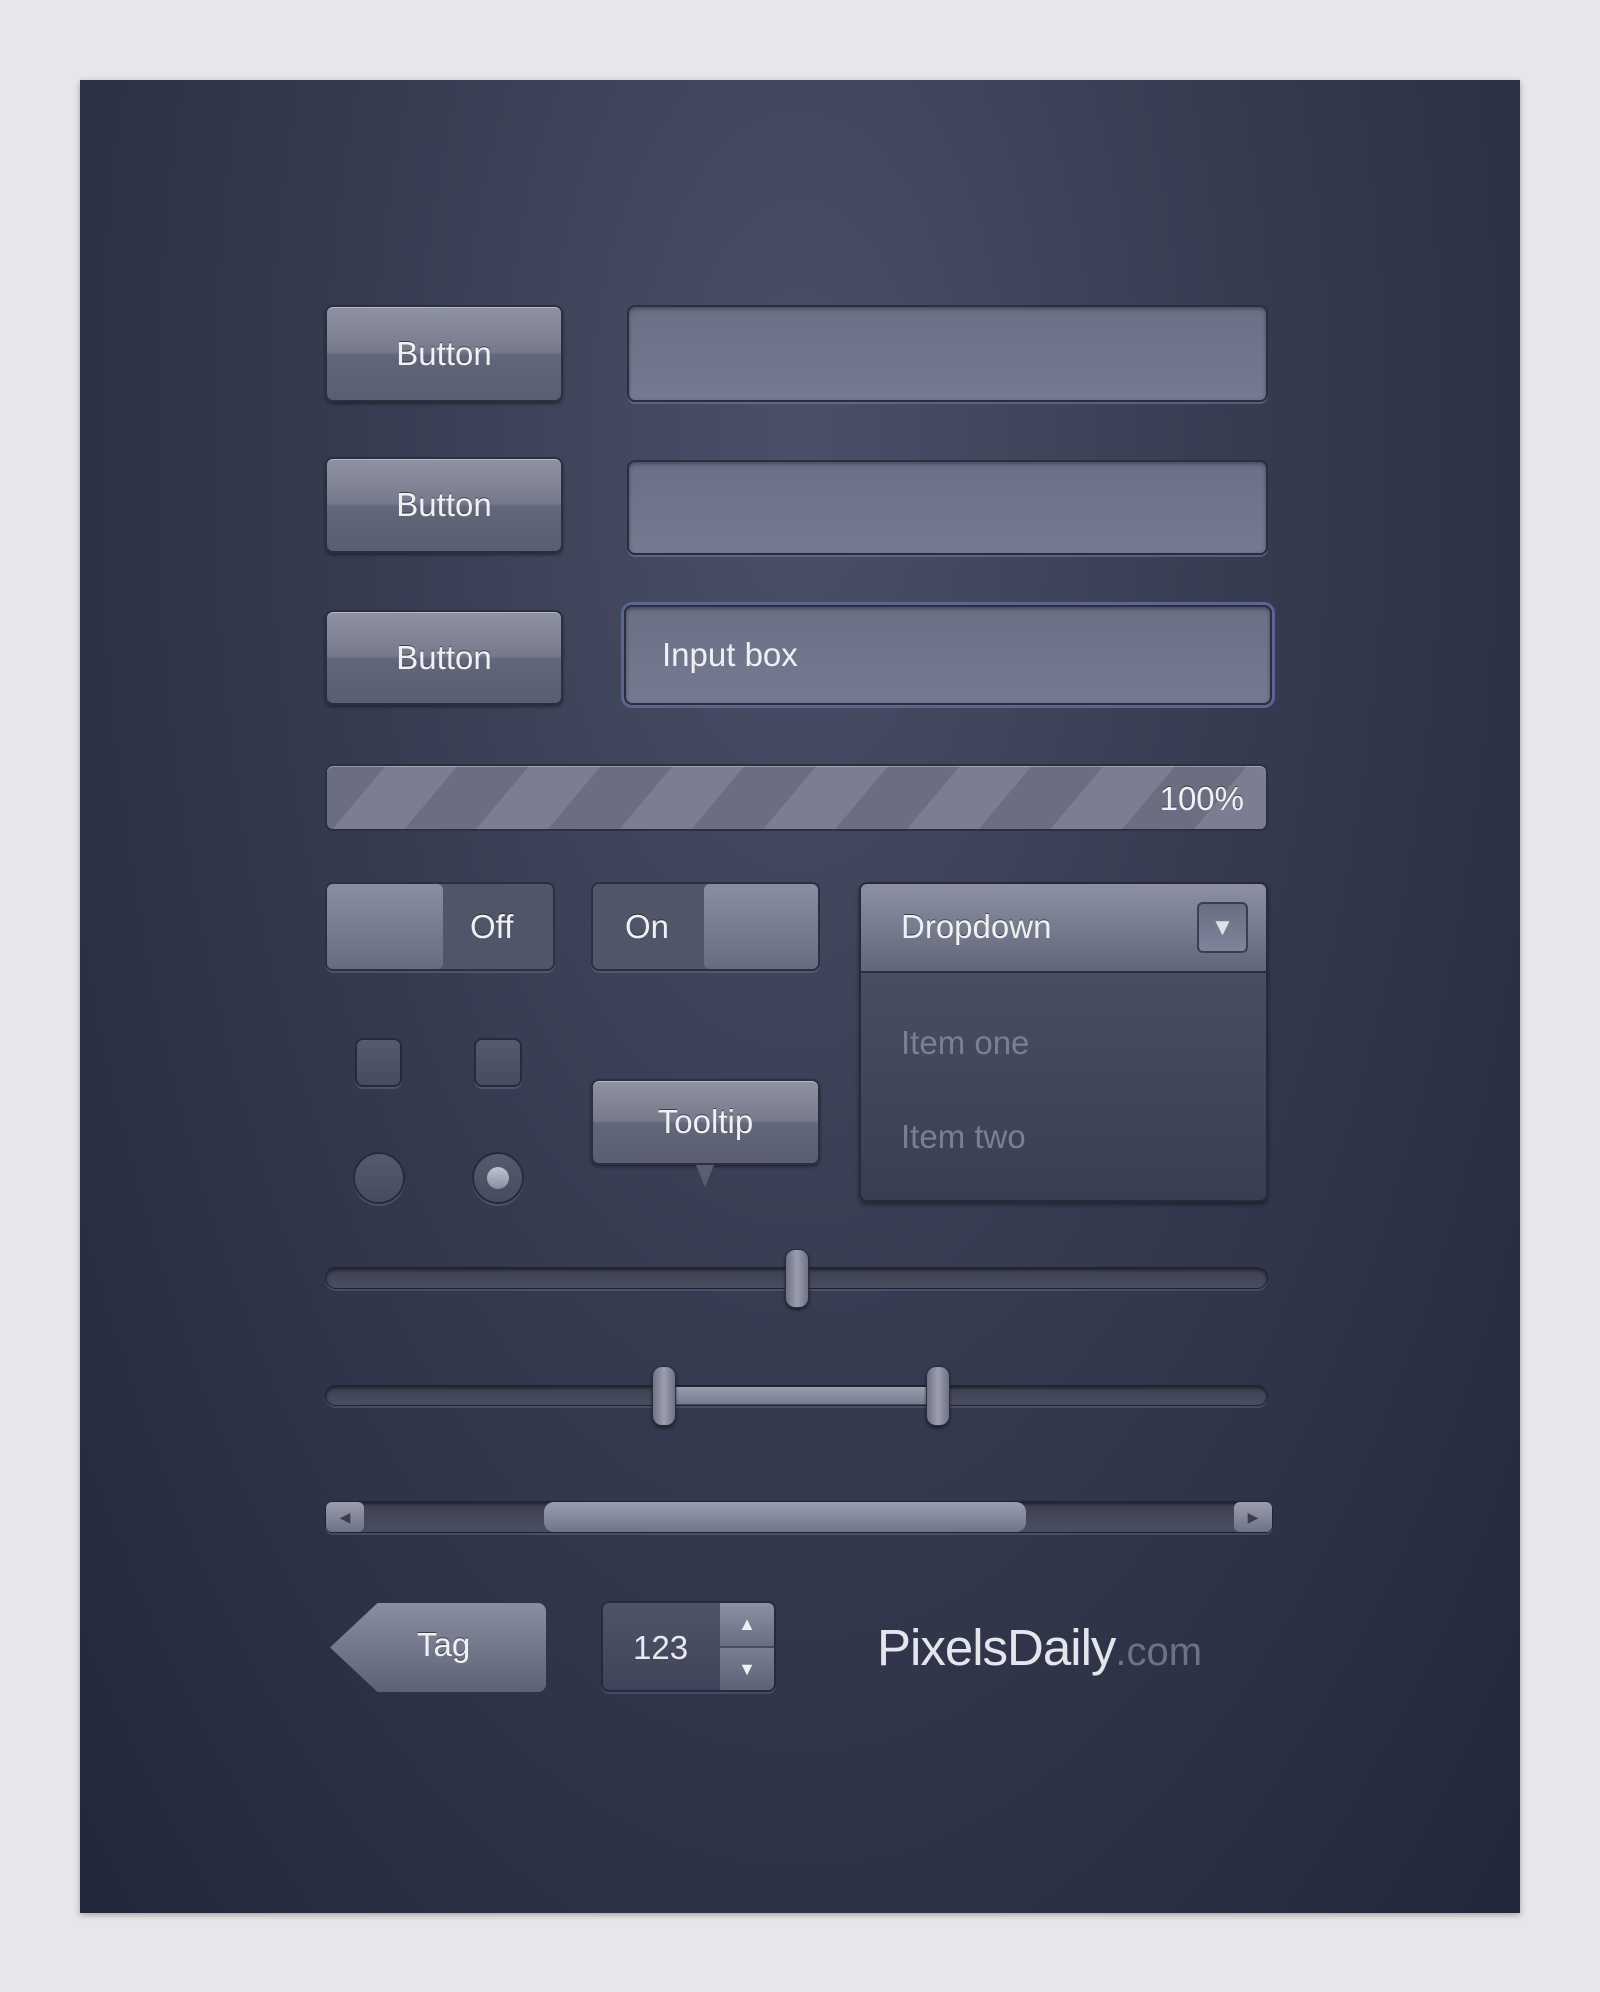  I want to click on tooltip-tail, so click(705, 1176).